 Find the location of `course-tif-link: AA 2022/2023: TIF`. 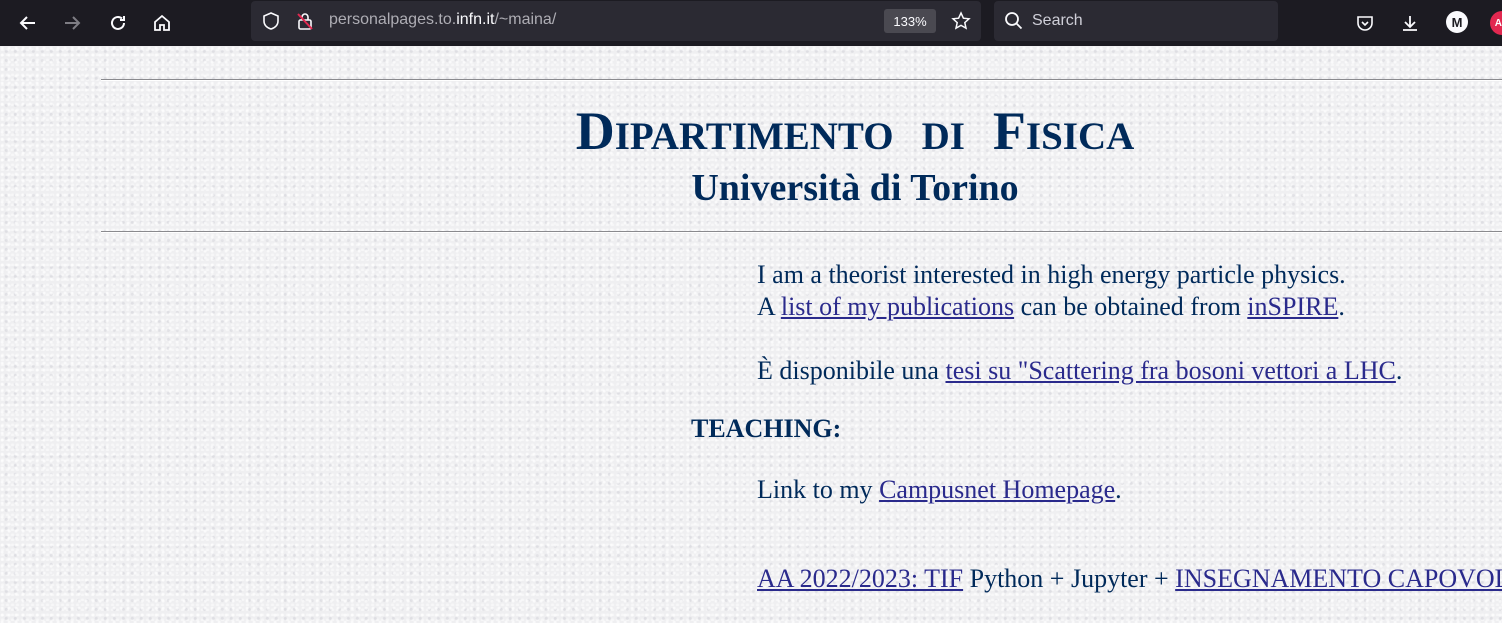

course-tif-link: AA 2022/2023: TIF is located at coordinates (860, 578).